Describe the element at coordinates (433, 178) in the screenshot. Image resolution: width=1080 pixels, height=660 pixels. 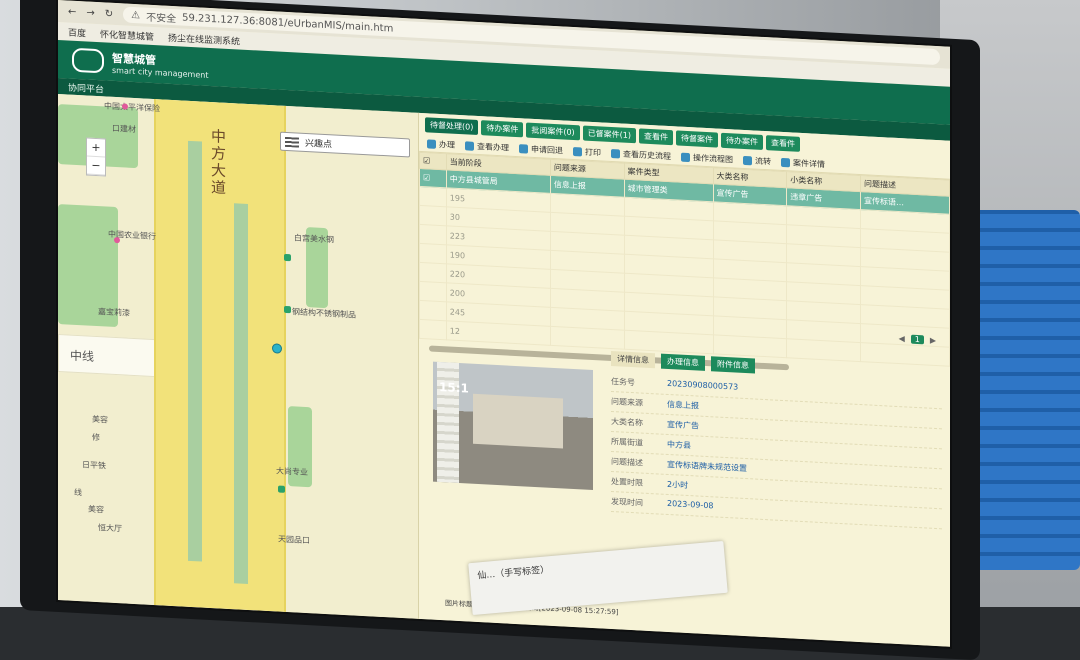
I see `row-checkbox: ☑` at that location.